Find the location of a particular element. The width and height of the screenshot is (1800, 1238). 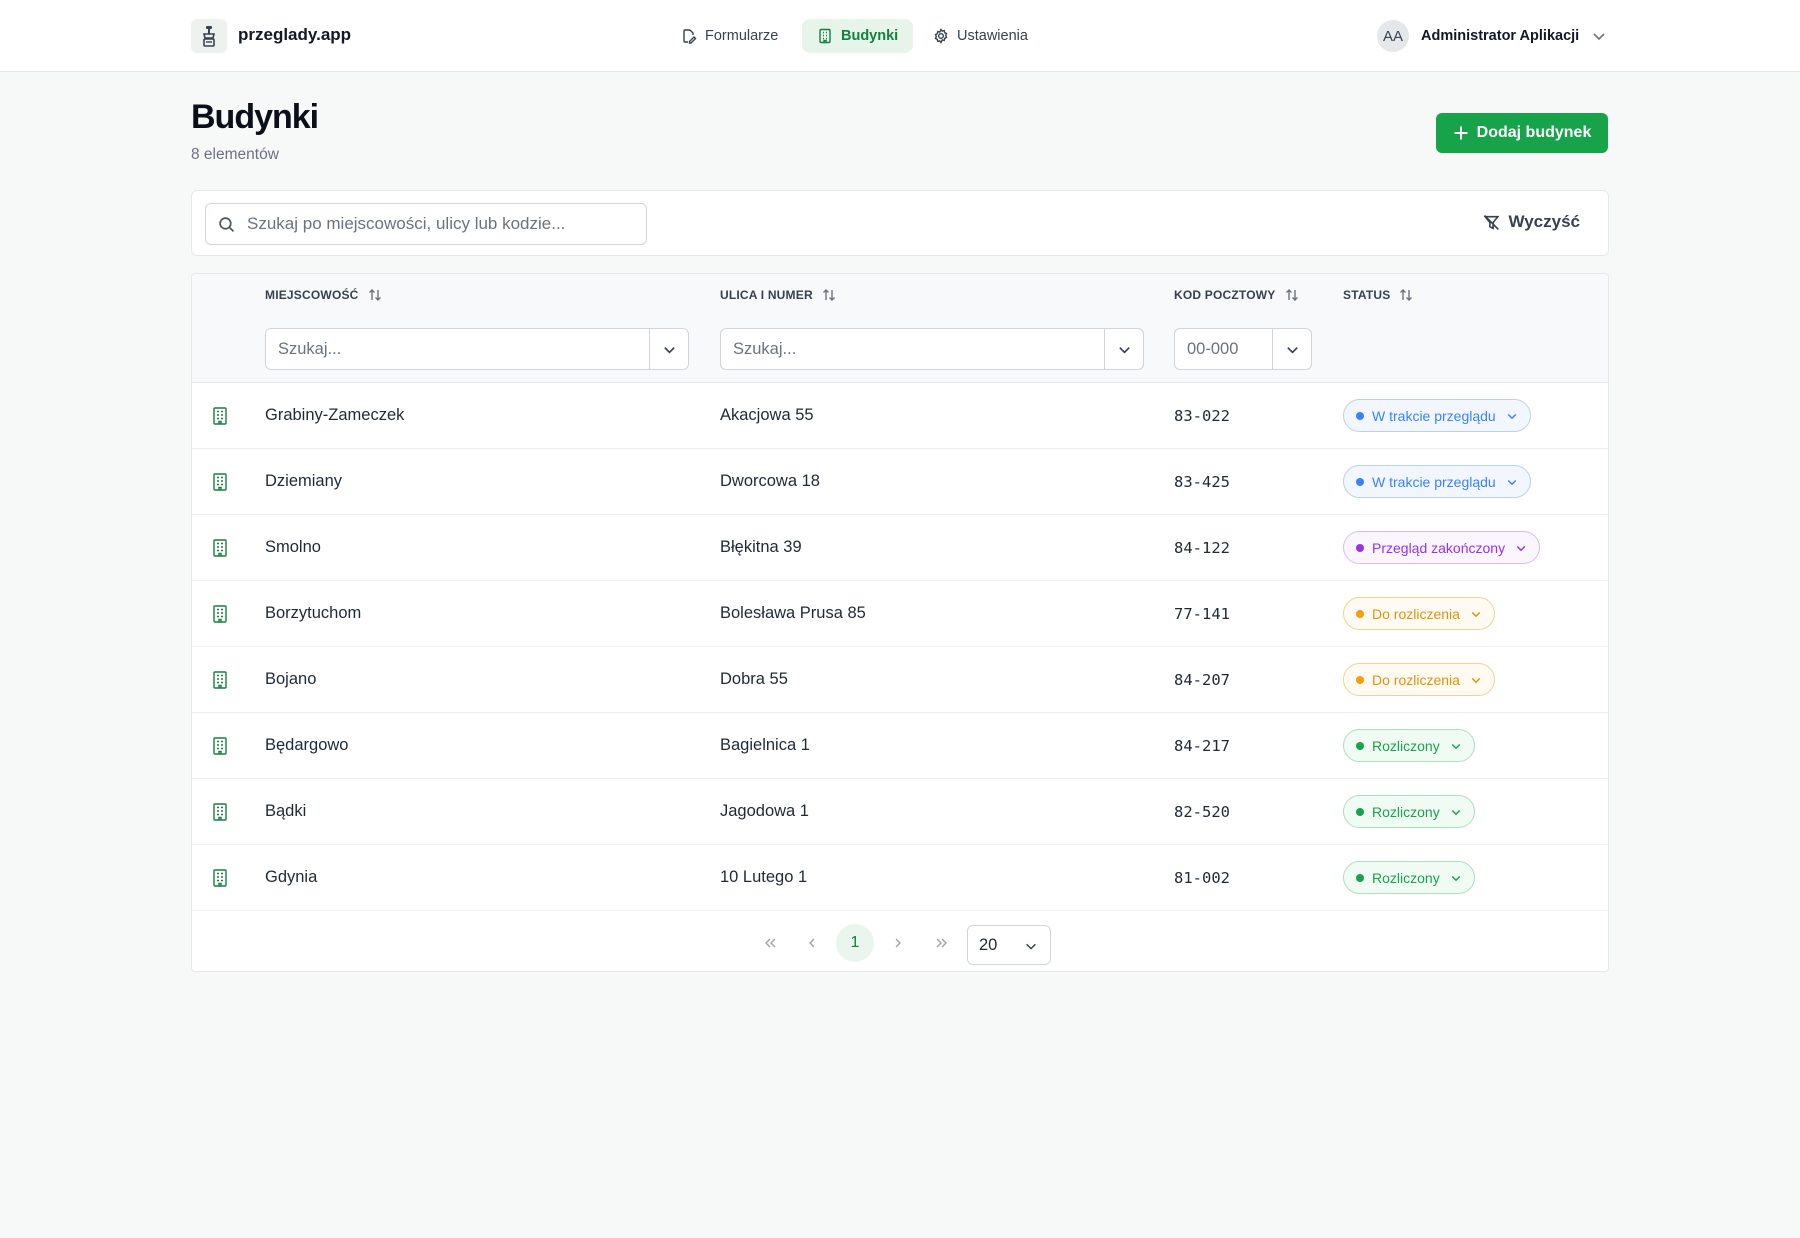

app-name: przeglady.app is located at coordinates (294, 35).